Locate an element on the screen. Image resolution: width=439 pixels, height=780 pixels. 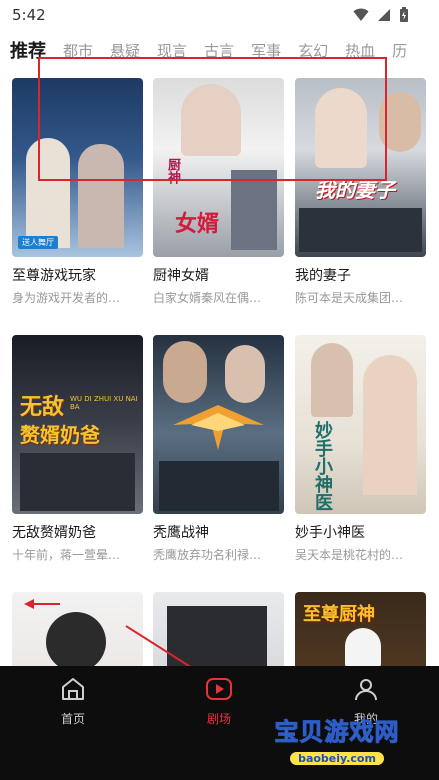
home-icon is located at coordinates (73, 689).